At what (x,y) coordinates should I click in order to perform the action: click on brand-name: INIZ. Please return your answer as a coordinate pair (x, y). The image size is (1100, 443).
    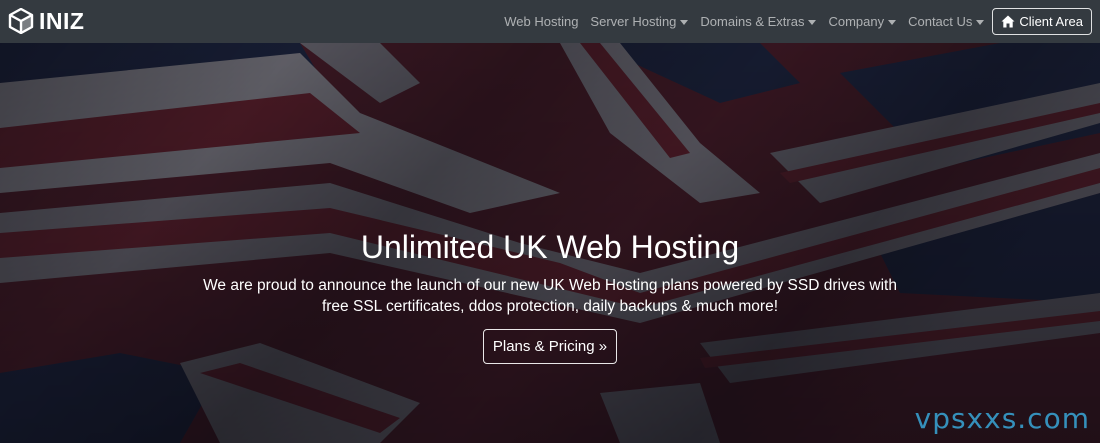
    Looking at the image, I should click on (62, 20).